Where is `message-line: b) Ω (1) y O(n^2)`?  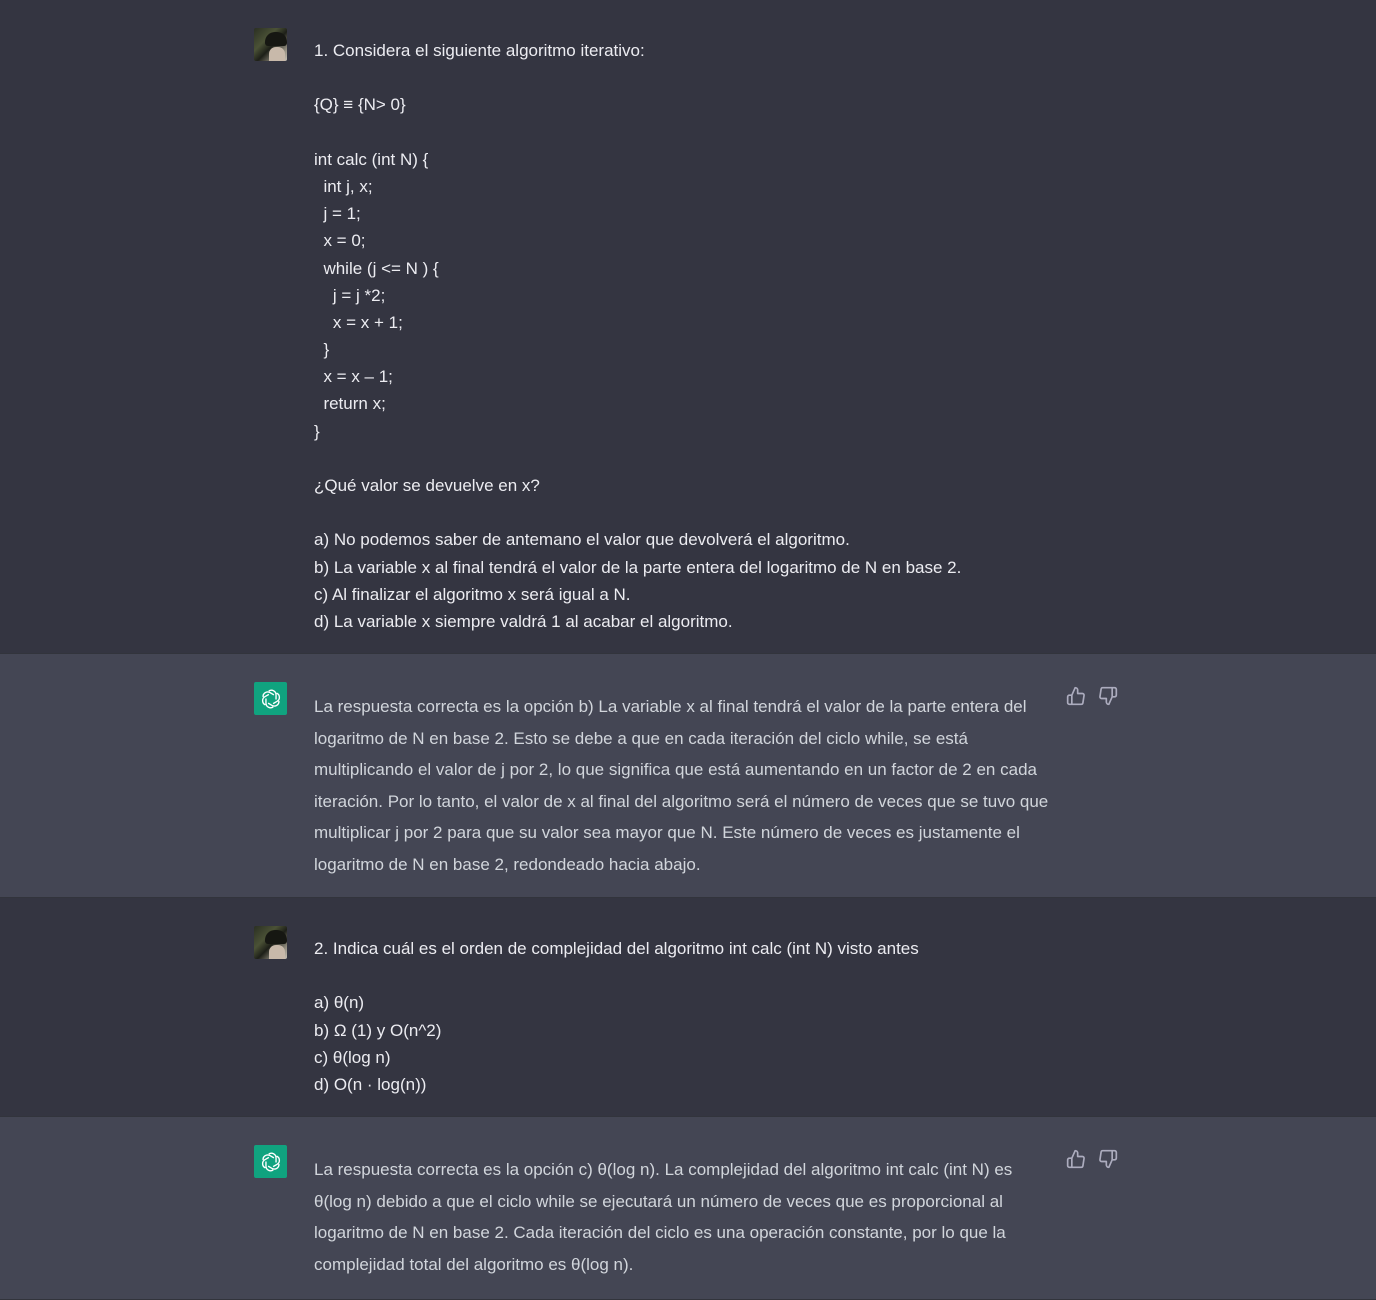
message-line: b) Ω (1) y O(n^2) is located at coordinates (378, 1030).